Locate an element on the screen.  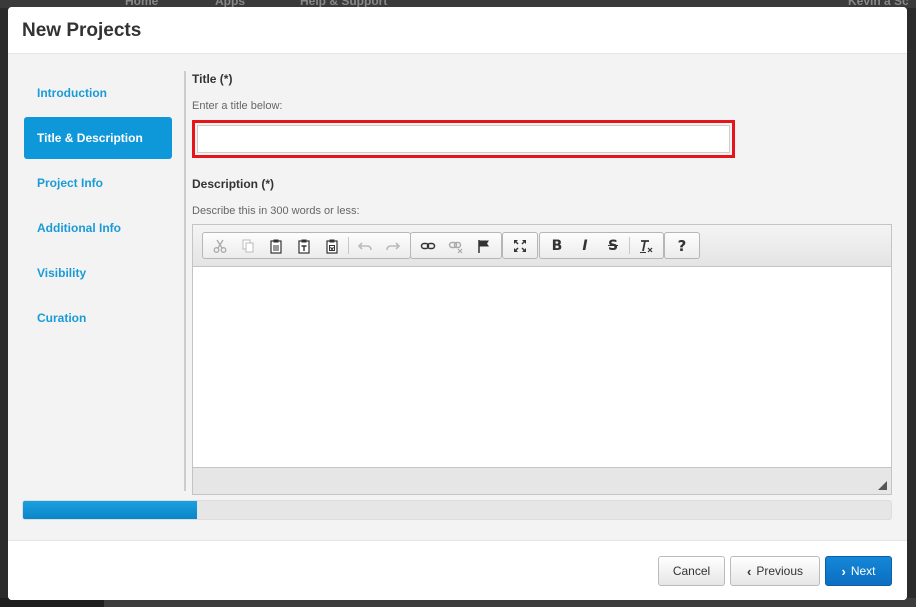
link-group is located at coordinates (456, 245).